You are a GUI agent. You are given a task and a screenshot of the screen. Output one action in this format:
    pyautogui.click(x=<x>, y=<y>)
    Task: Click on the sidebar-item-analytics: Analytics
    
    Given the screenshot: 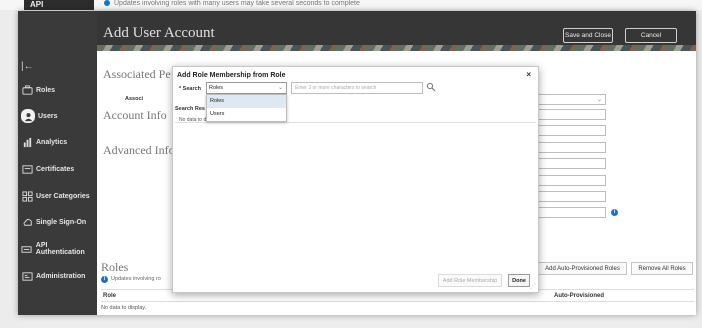 What is the action you would take?
    pyautogui.click(x=57, y=142)
    